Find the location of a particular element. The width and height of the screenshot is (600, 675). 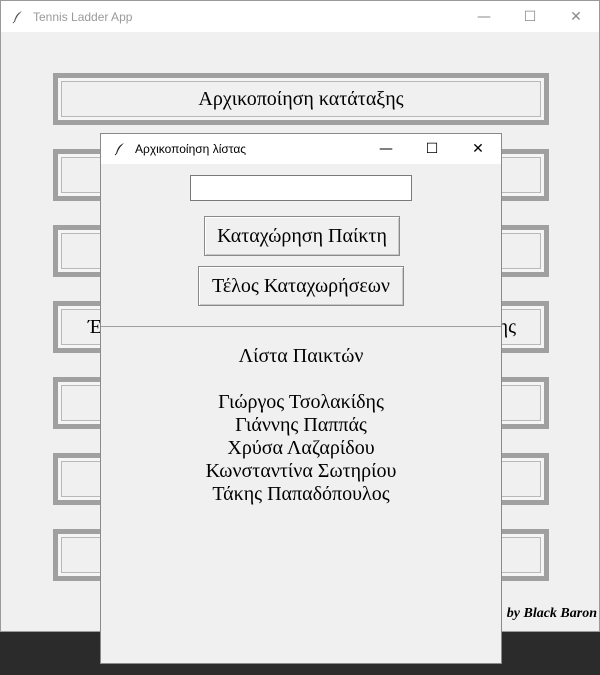

register-player-label: Καταχώρηση Παίκτη is located at coordinates (302, 235).